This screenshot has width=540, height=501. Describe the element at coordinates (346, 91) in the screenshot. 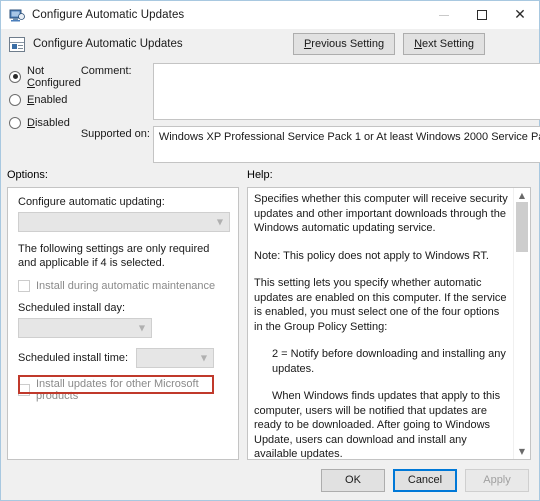

I see `comment-input: ▲ ▼` at that location.